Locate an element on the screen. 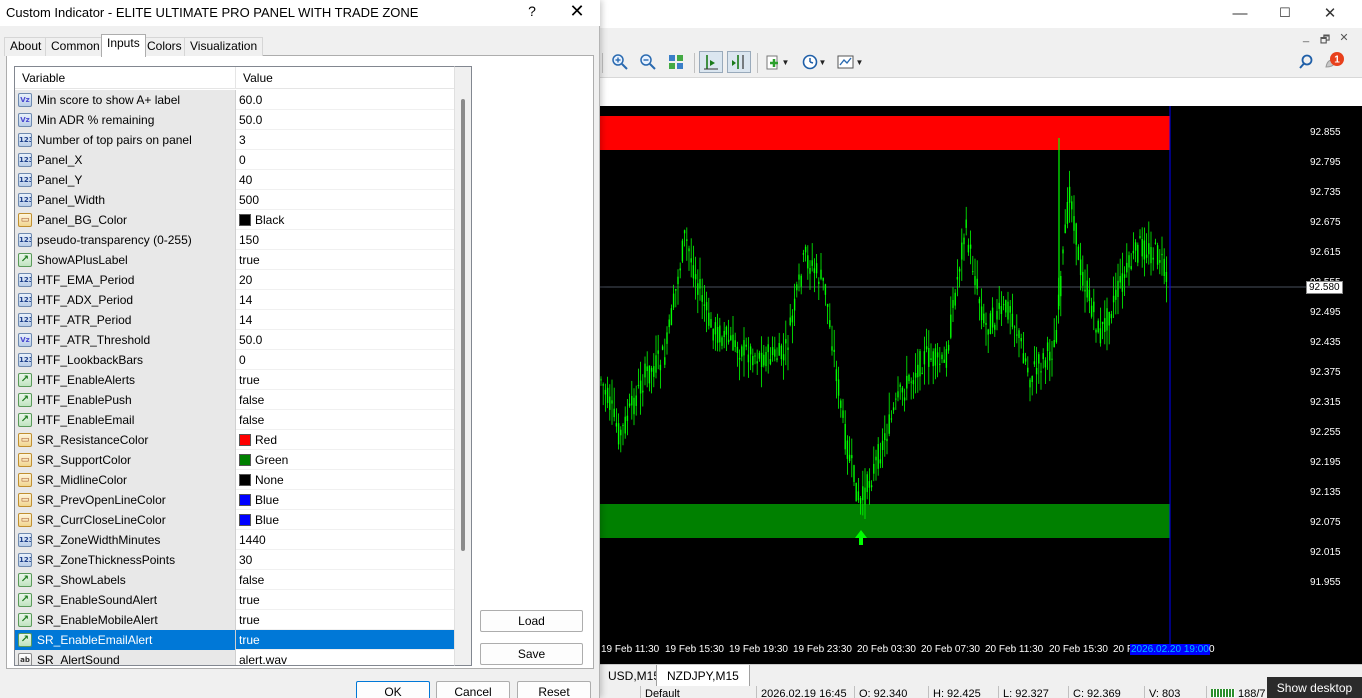 The image size is (1362, 698). input-row: ▭ SR_PrevOpenLineColor Blue is located at coordinates (235, 500).